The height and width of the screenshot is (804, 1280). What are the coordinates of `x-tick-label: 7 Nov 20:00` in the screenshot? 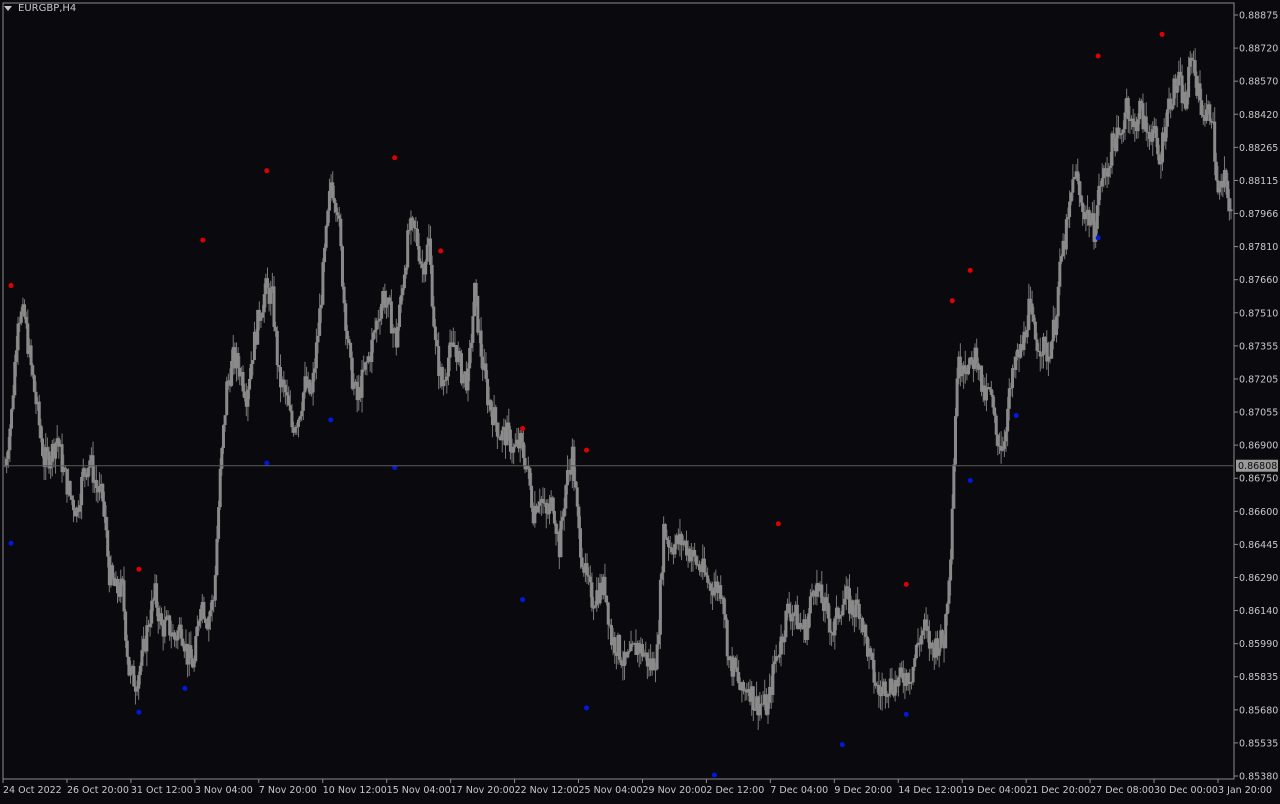 It's located at (288, 790).